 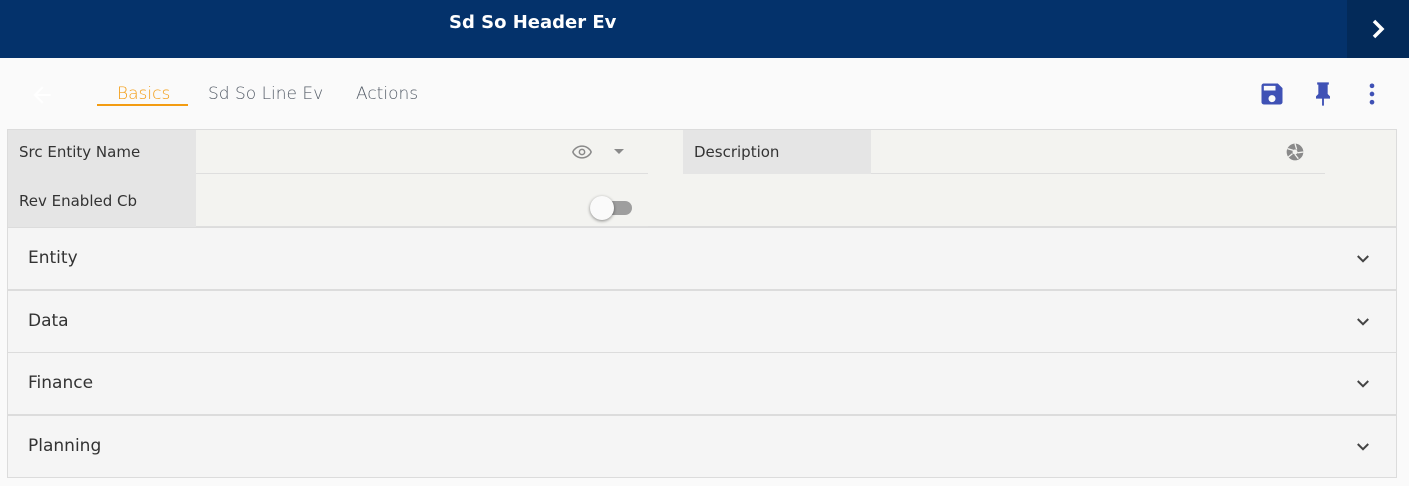 I want to click on tab-sd-so-line-ev: Sd So Line Ev, so click(x=265, y=94).